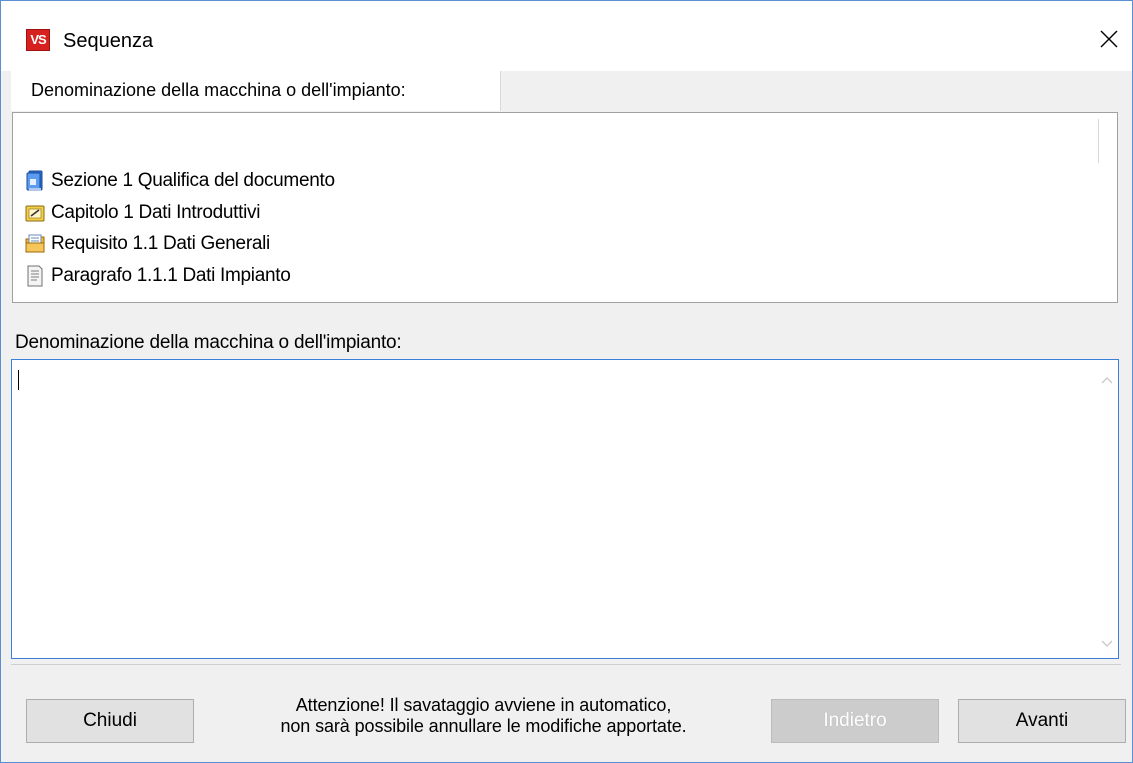 The height and width of the screenshot is (763, 1133). I want to click on paragraph-document-icon, so click(35, 276).